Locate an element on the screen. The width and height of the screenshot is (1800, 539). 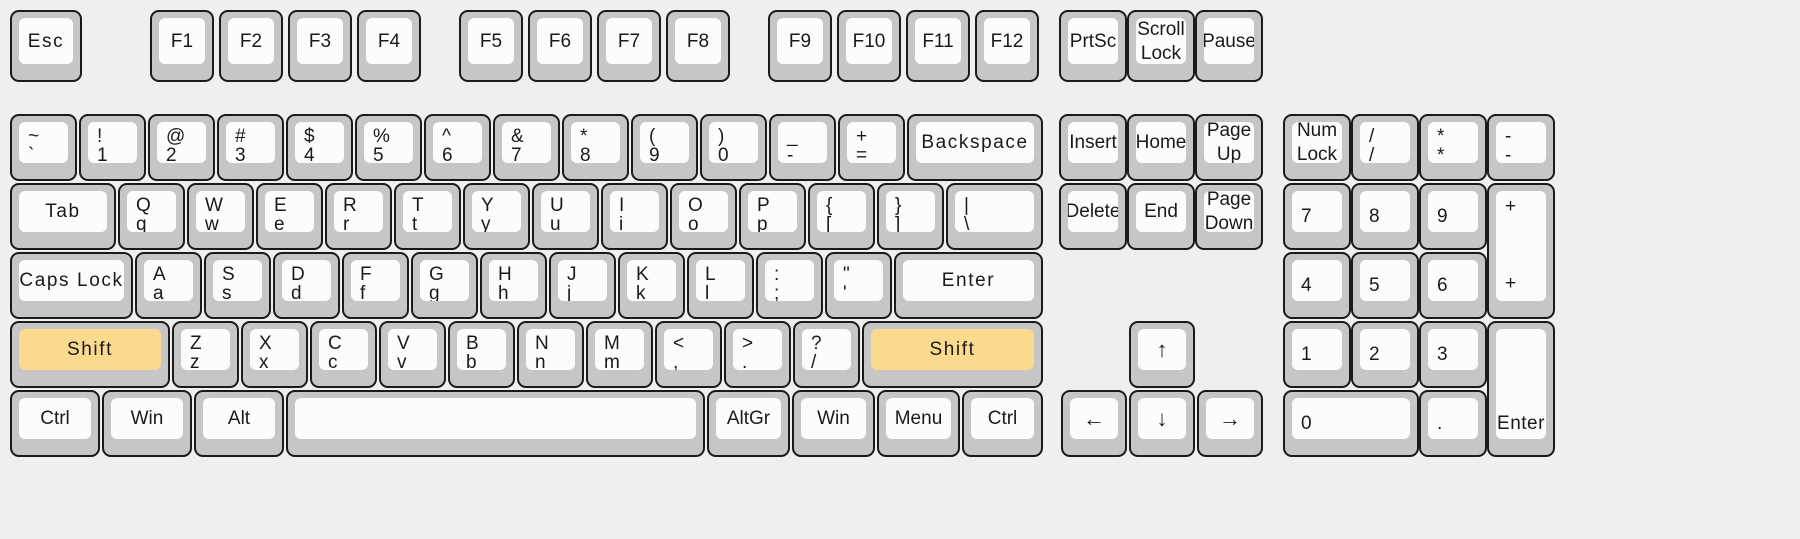
key-numpad-enter: Enter is located at coordinates (1521, 389).